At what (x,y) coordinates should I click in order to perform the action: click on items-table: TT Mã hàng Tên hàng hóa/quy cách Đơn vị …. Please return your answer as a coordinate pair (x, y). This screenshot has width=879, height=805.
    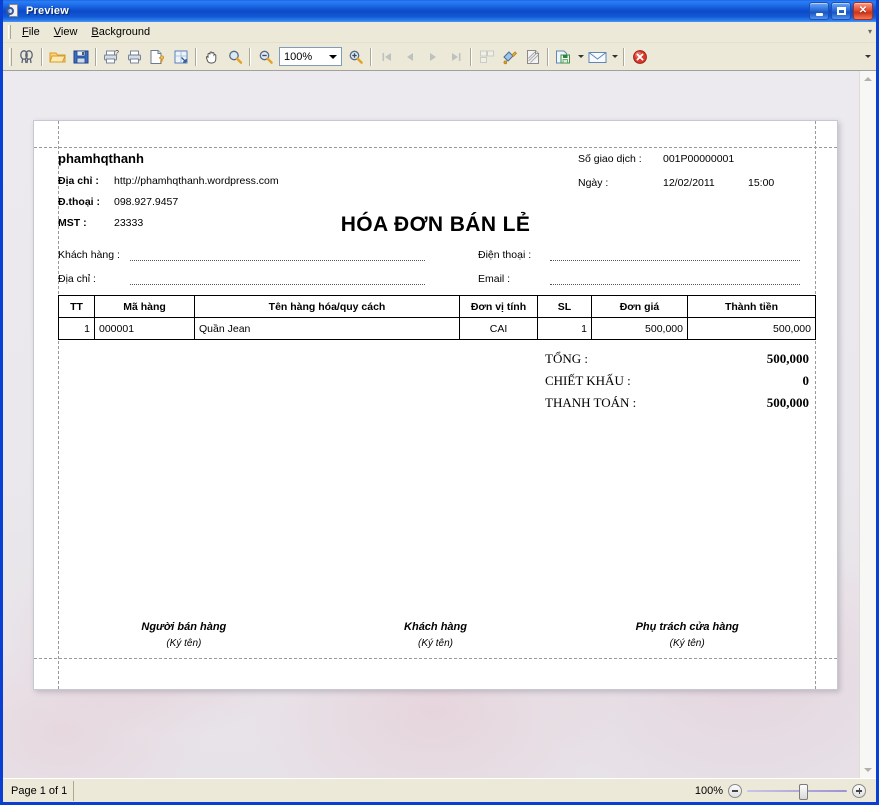
    Looking at the image, I should click on (437, 317).